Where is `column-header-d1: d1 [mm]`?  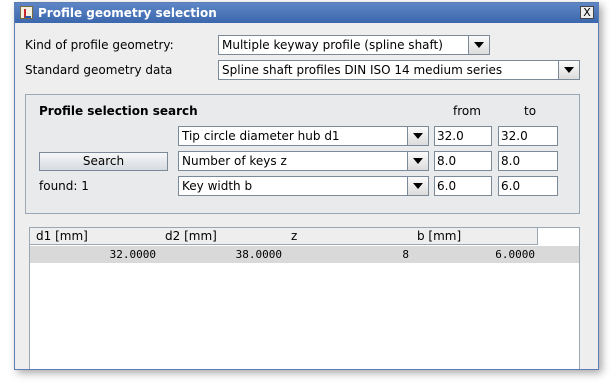 column-header-d1: d1 [mm] is located at coordinates (95, 236).